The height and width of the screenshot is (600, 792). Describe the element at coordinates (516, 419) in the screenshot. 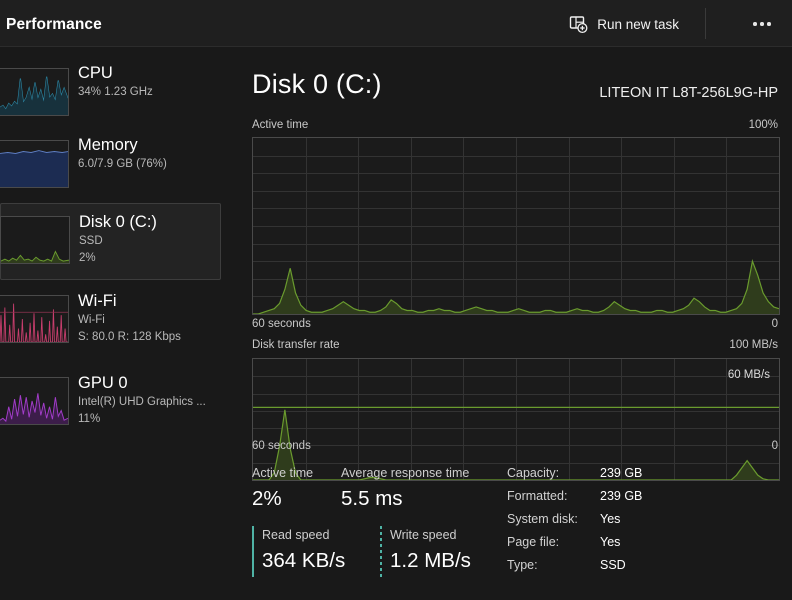

I see `disk-transfer-rate-chart` at that location.